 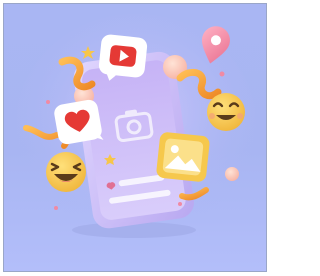 What do you see at coordinates (79, 122) in the screenshot?
I see `like-card` at bounding box center [79, 122].